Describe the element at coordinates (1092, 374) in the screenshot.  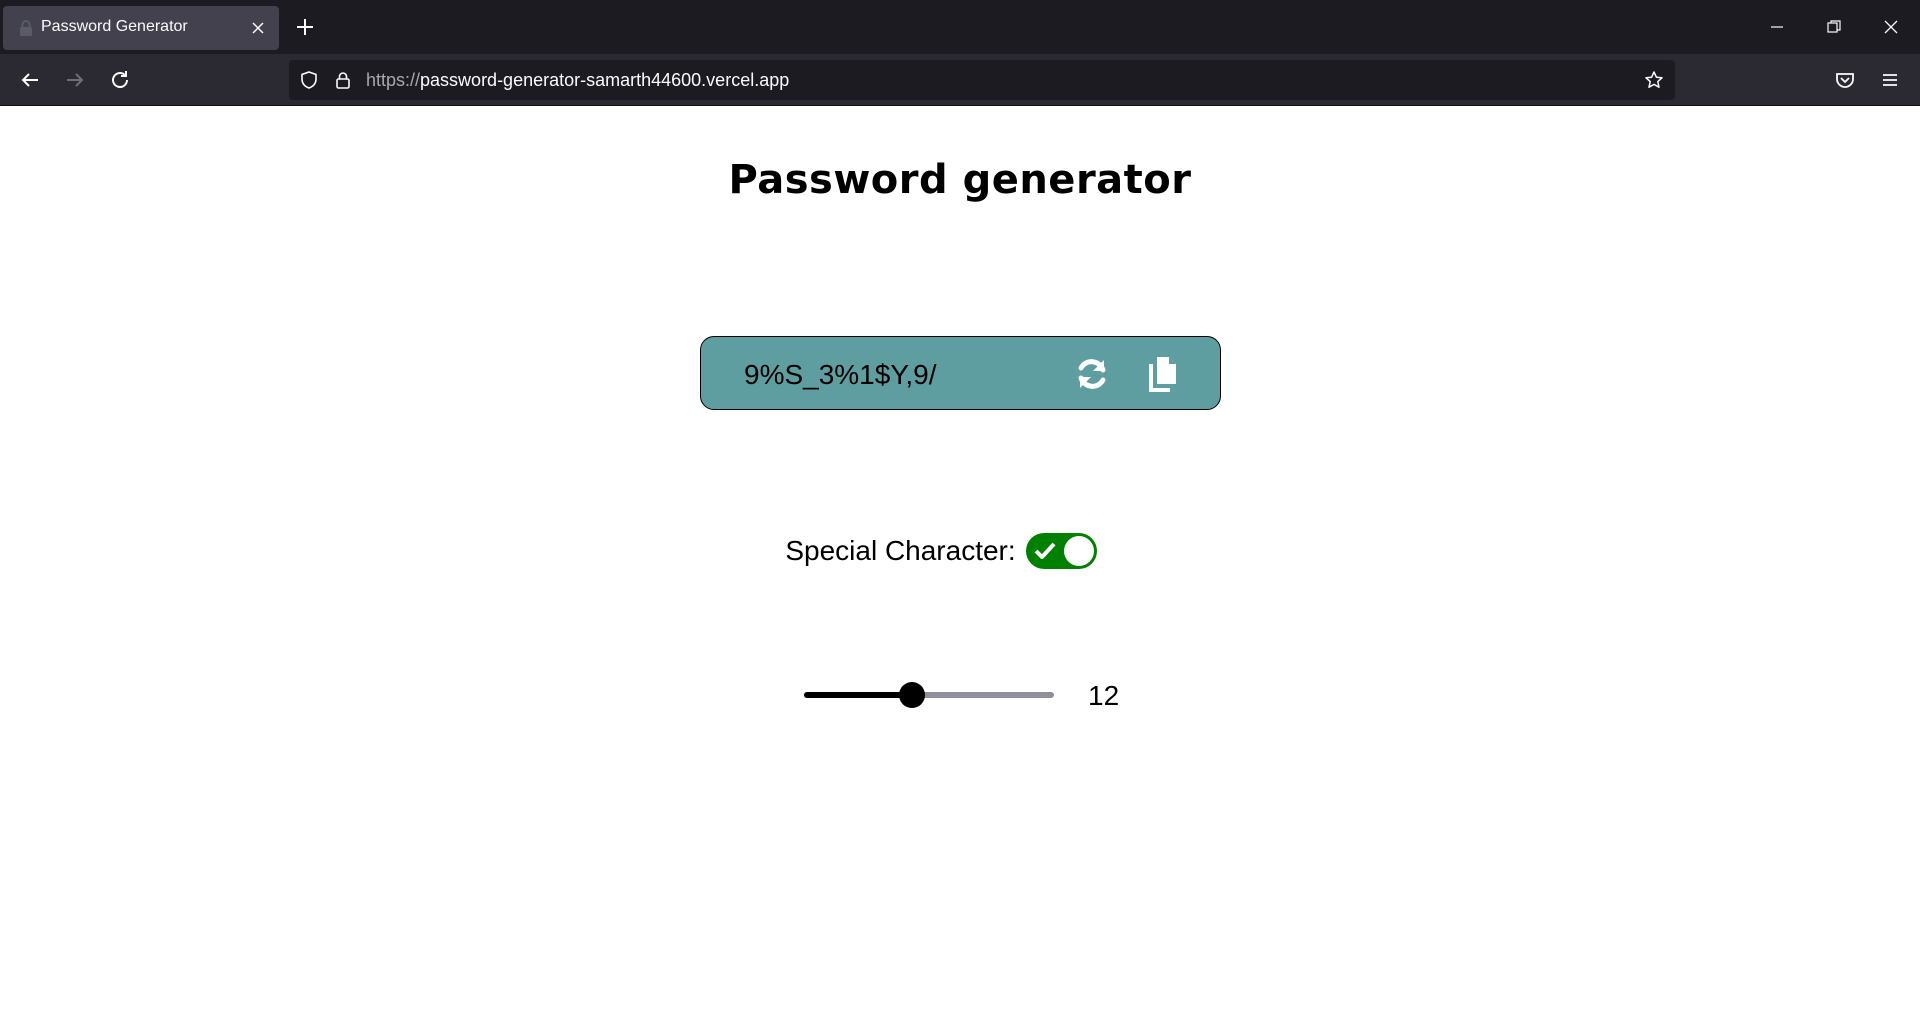
I see `refresh-icon` at that location.